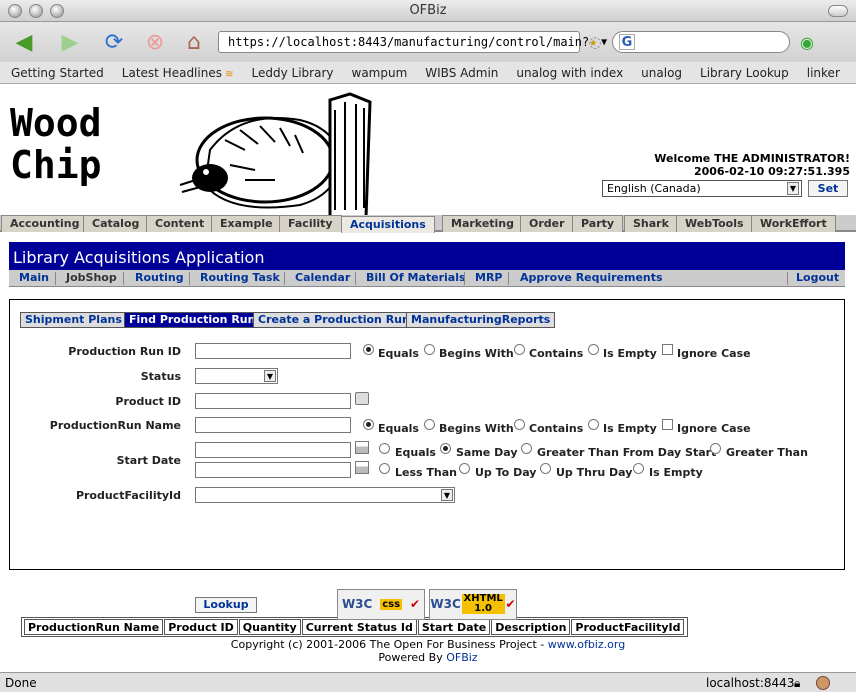  I want to click on start-date-from-input, so click(273, 450).